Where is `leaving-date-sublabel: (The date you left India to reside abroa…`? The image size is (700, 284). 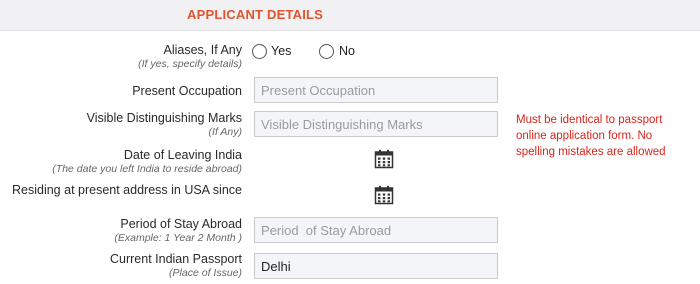
leaving-date-sublabel: (The date you left India to reside abroa… is located at coordinates (147, 169).